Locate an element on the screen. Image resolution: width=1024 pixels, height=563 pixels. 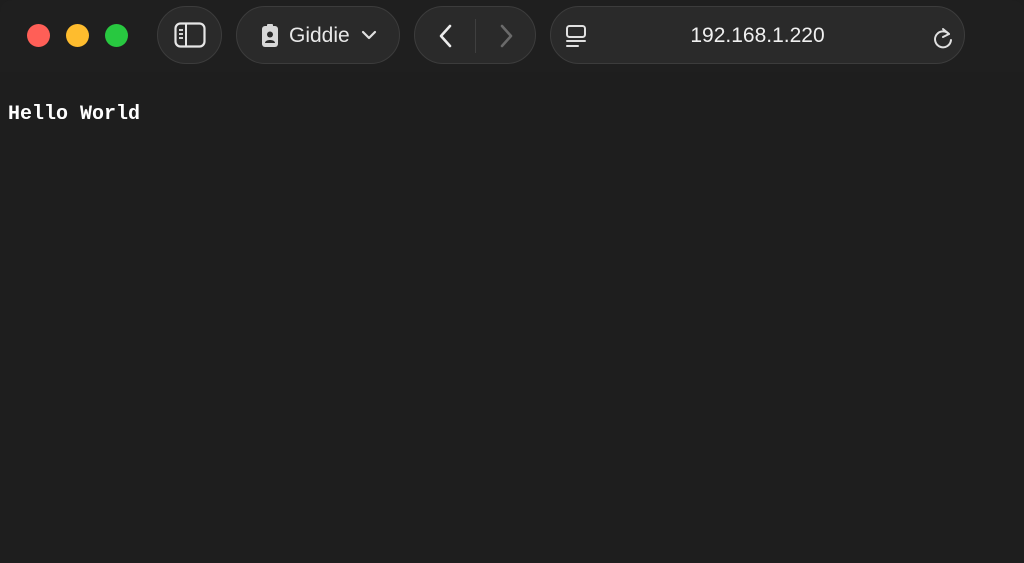
navigation-buttons is located at coordinates (475, 35).